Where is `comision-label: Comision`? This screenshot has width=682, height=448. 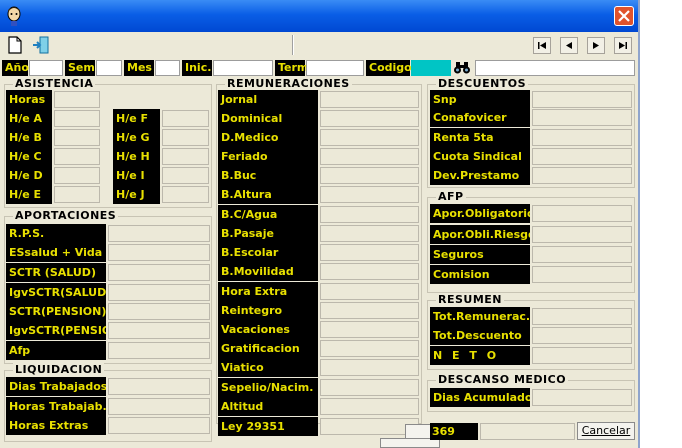 comision-label: Comision is located at coordinates (480, 274).